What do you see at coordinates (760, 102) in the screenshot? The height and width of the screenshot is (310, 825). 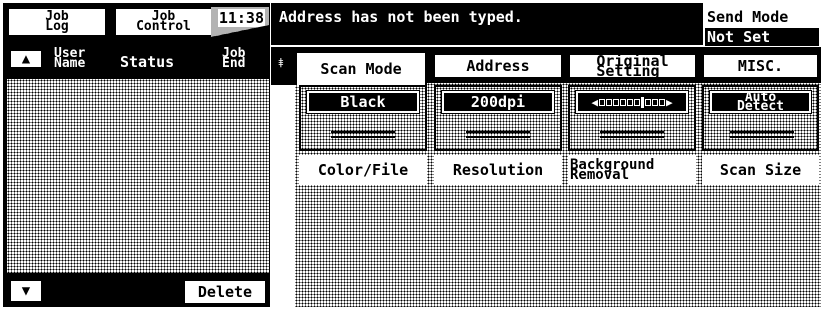 I see `scan-size-value: Auto Detect` at bounding box center [760, 102].